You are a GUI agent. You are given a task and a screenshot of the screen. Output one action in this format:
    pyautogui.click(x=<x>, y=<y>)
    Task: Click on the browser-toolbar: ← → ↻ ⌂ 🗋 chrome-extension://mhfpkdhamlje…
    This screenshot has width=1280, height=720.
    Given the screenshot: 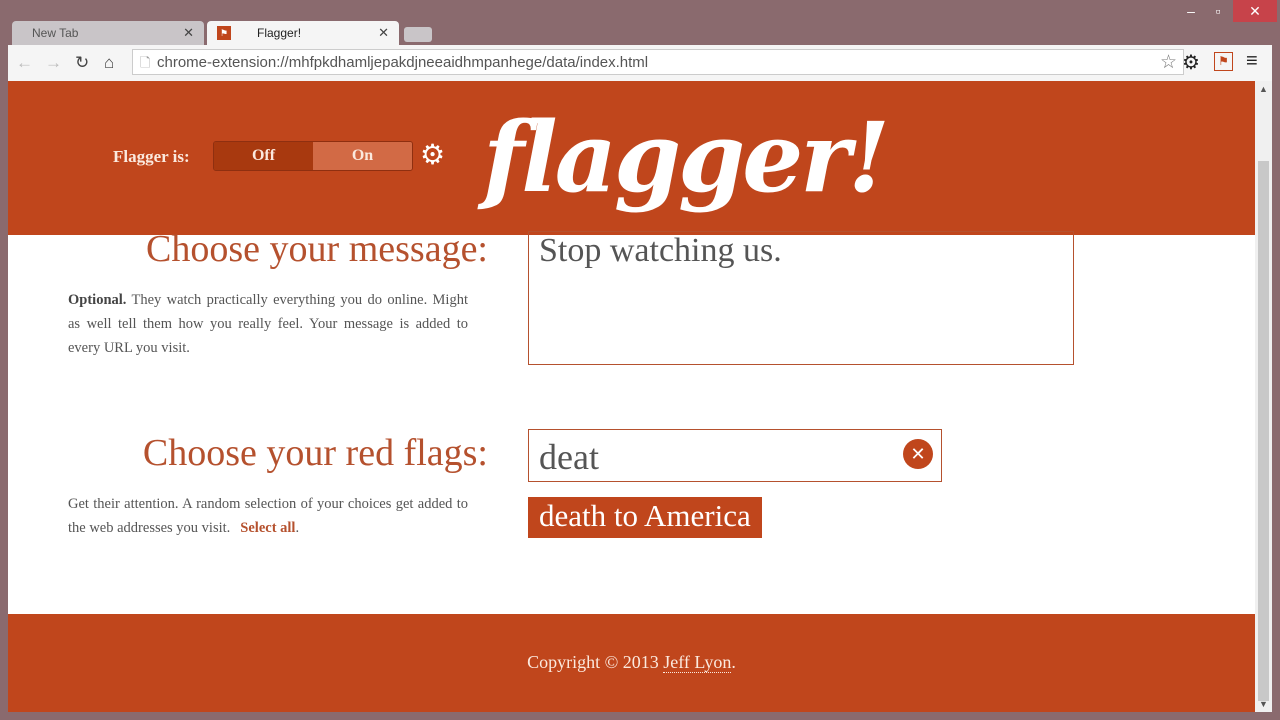 What is the action you would take?
    pyautogui.click(x=640, y=63)
    